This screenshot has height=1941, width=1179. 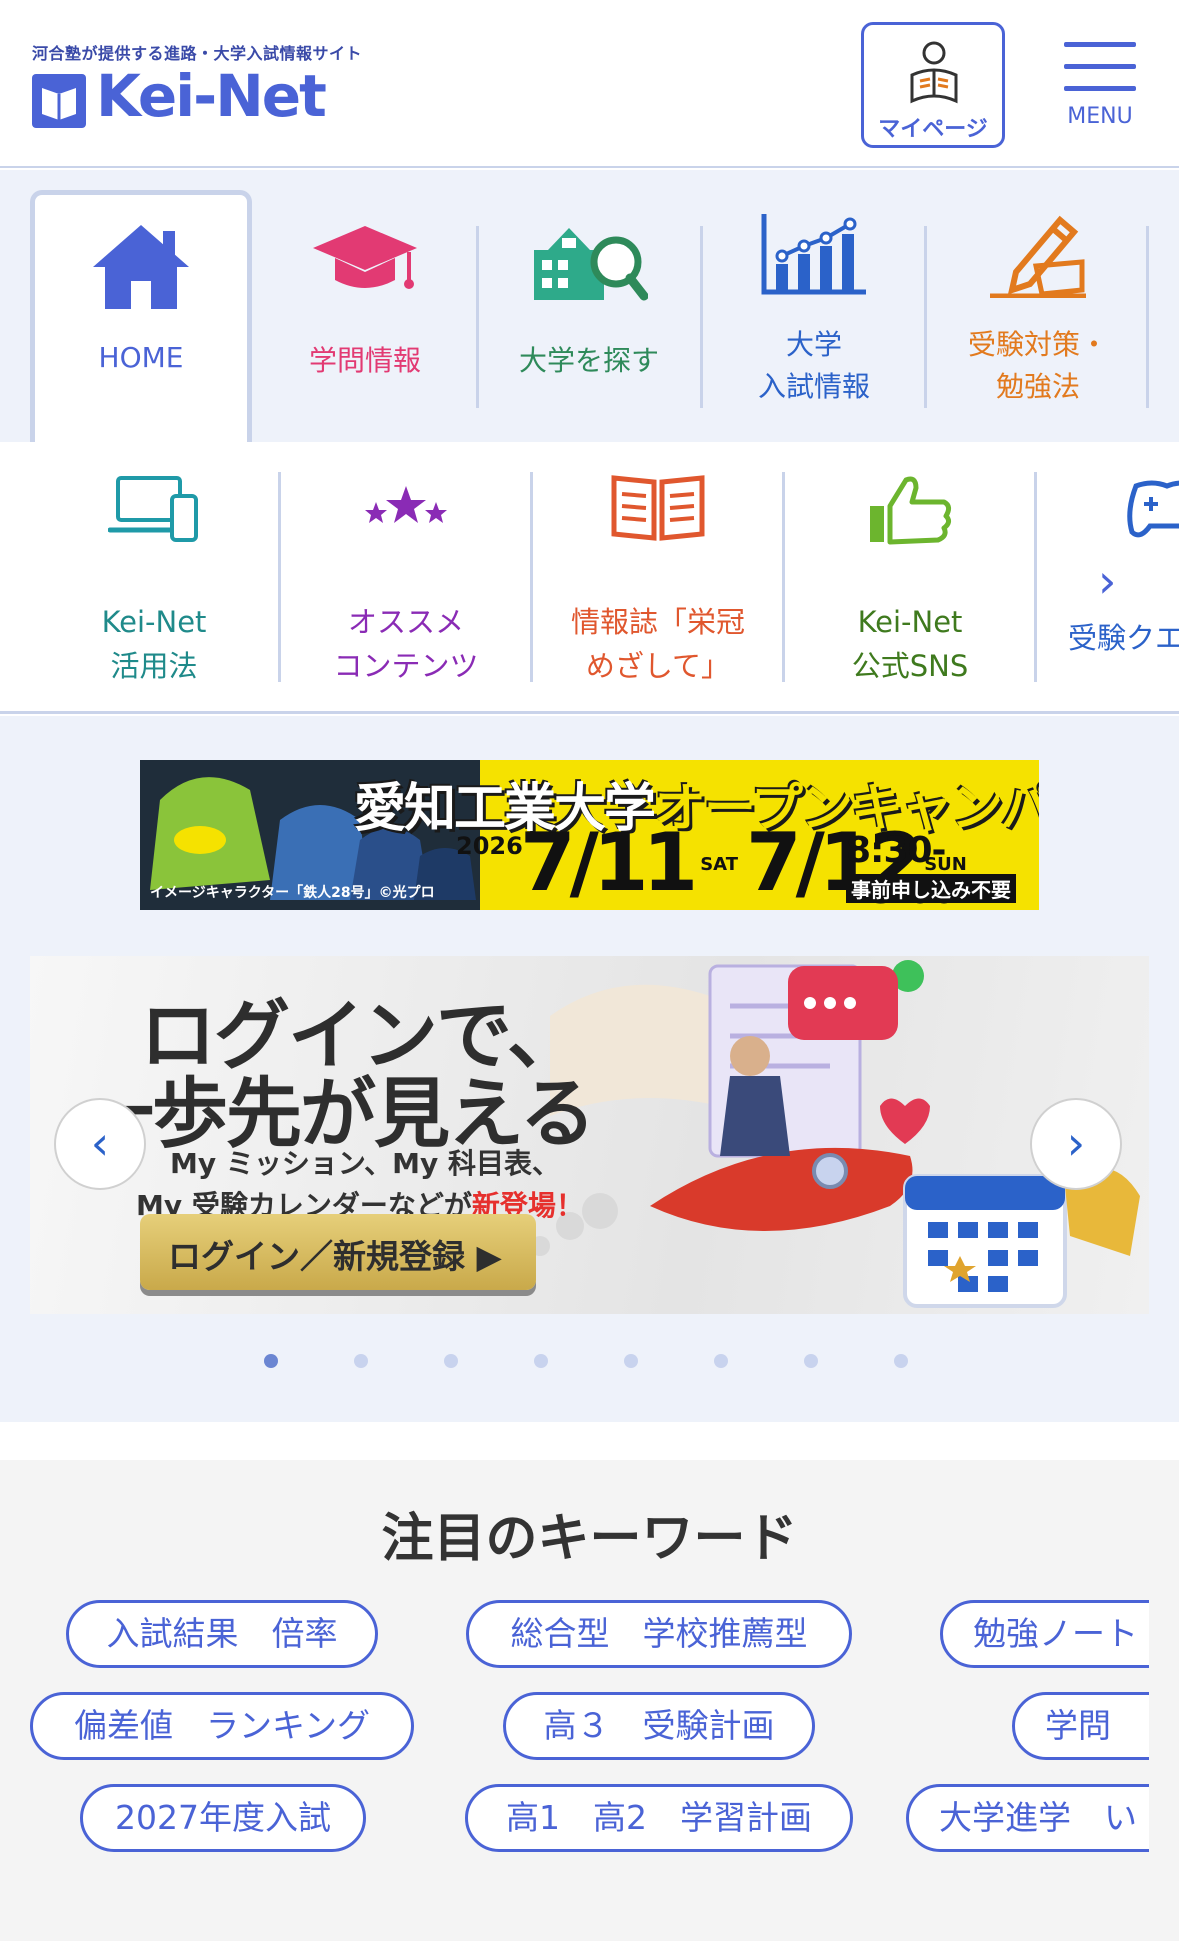 What do you see at coordinates (154, 577) in the screenshot?
I see `sub-item-keinet-guide: Kei-Net 活用法` at bounding box center [154, 577].